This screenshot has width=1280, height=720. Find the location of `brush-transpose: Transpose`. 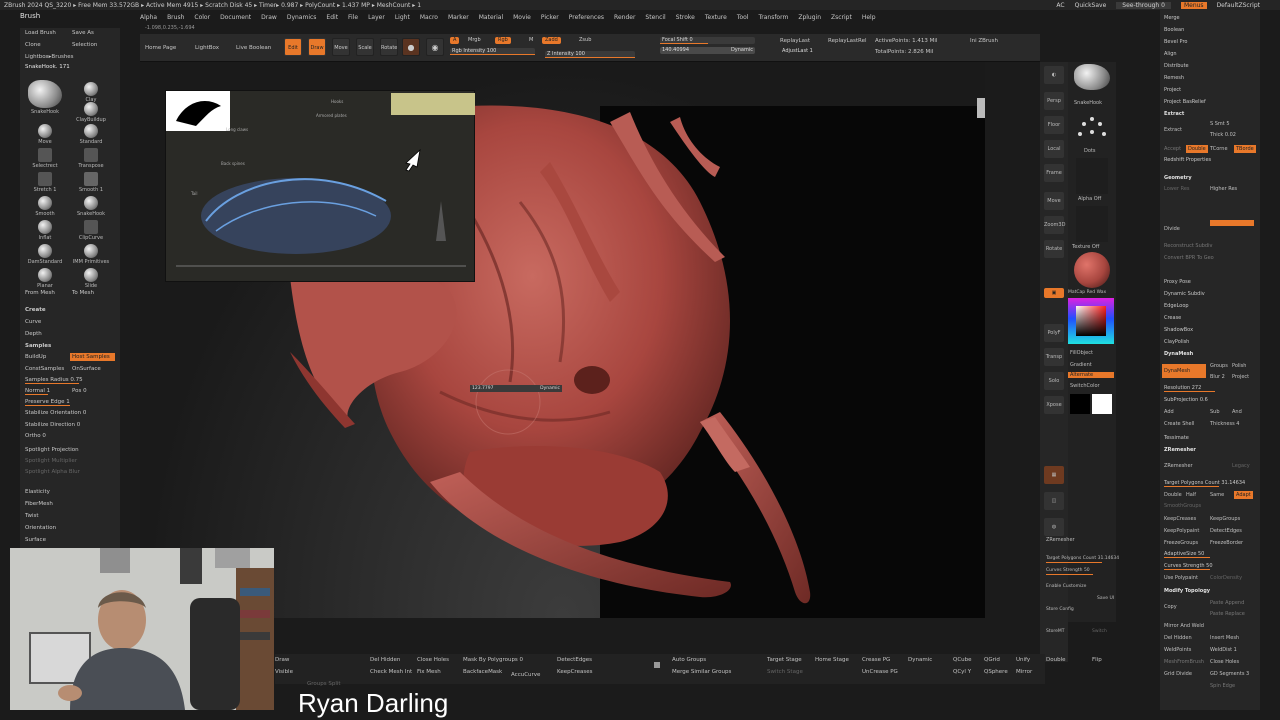

brush-transpose: Transpose is located at coordinates (91, 158).